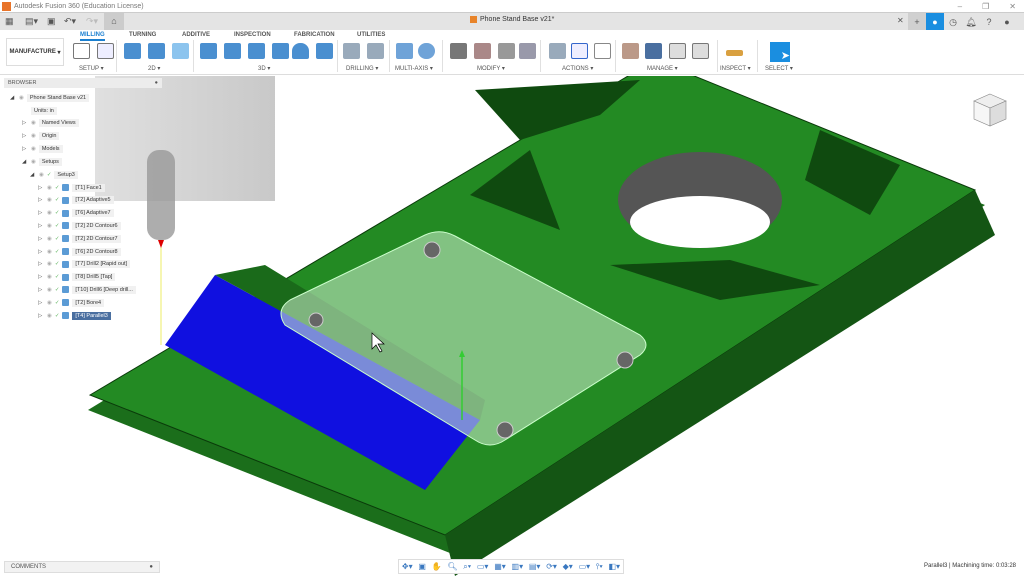 Image resolution: width=1024 pixels, height=576 pixels. What do you see at coordinates (653, 51) in the screenshot?
I see `machine-library-icon` at bounding box center [653, 51].